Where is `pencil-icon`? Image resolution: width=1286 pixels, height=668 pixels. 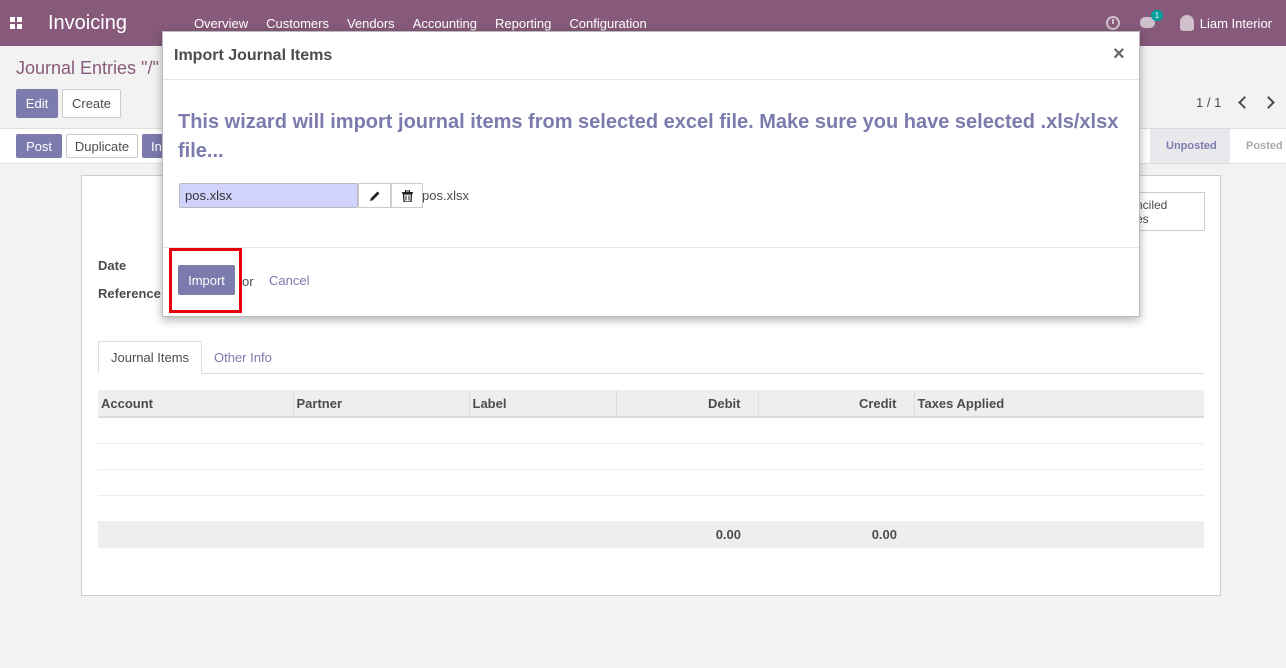 pencil-icon is located at coordinates (374, 196).